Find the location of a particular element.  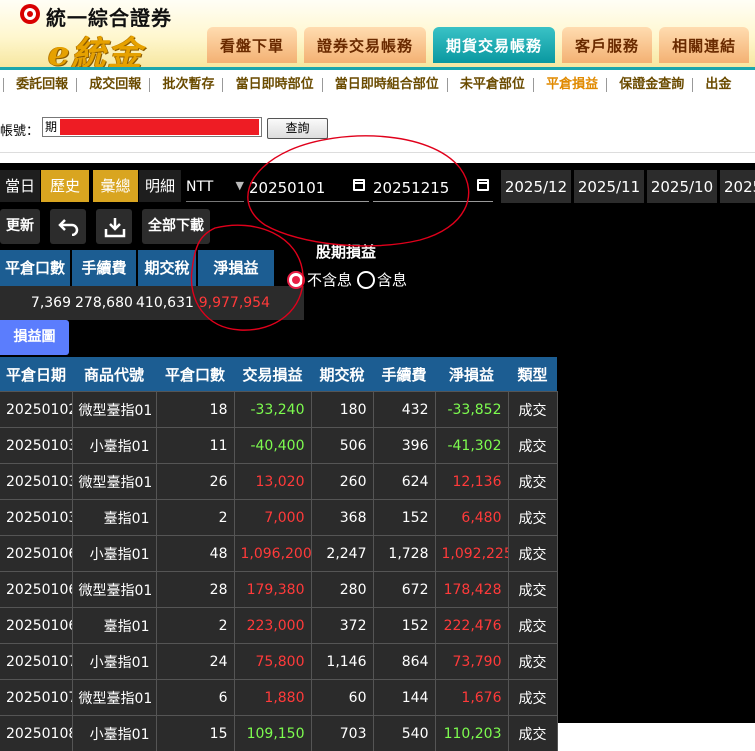

brand-logo: e統金 is located at coordinates (96, 46).